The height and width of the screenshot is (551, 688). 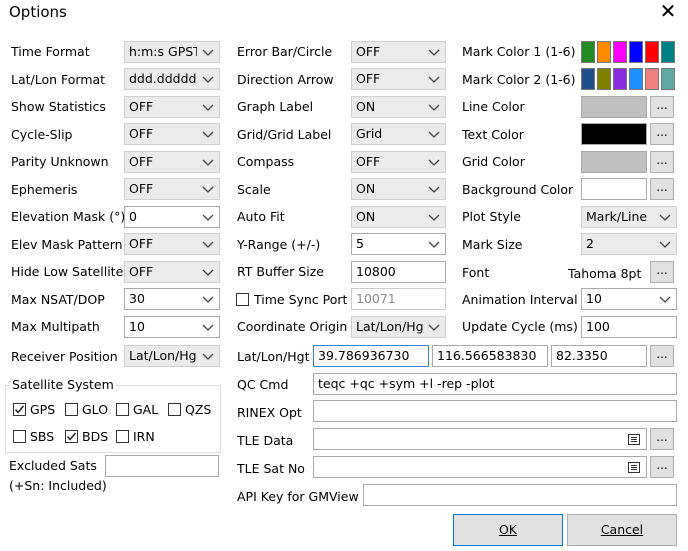 What do you see at coordinates (172, 327) in the screenshot?
I see `max-multipath-select: 10` at bounding box center [172, 327].